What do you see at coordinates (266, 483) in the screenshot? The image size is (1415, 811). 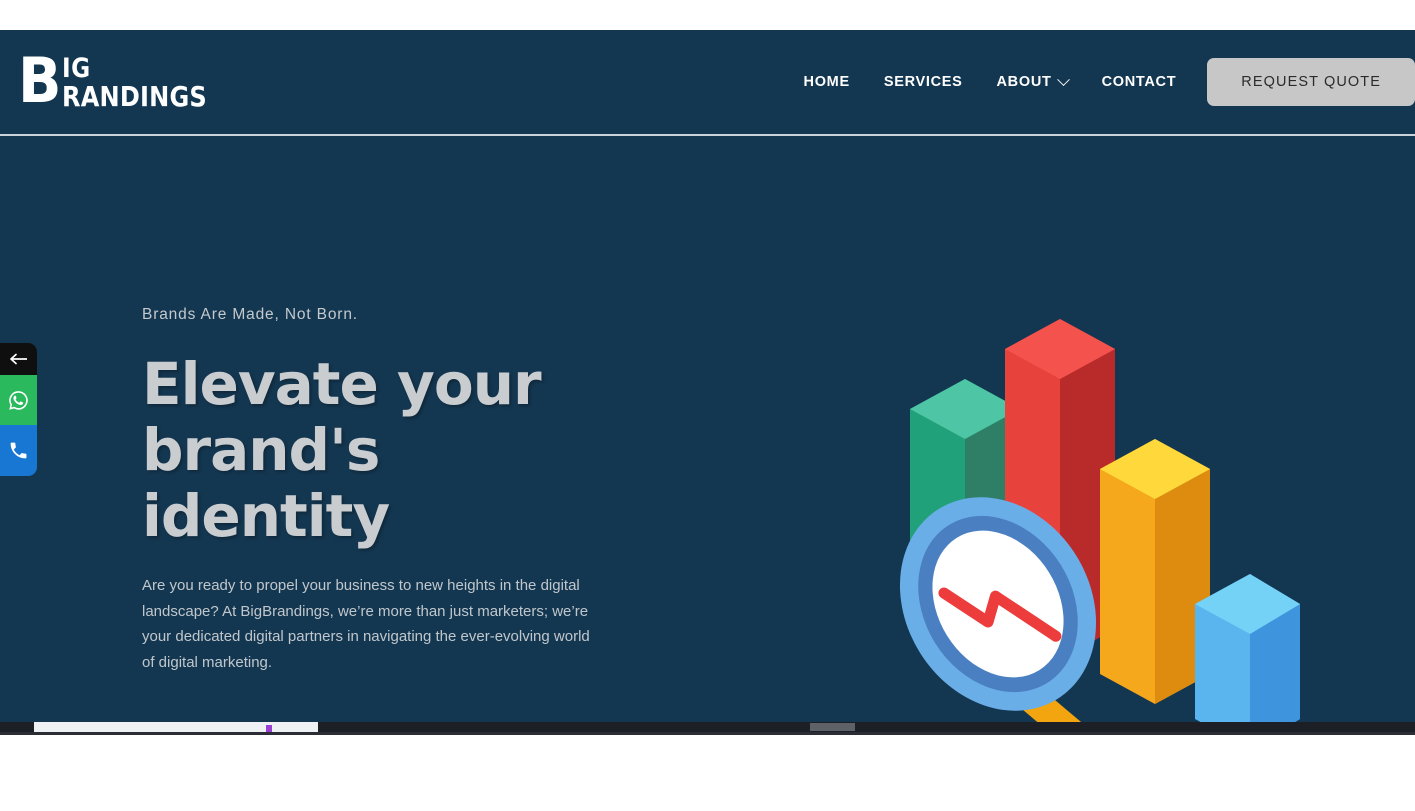 I see `headline-line-2: brand's identity` at bounding box center [266, 483].